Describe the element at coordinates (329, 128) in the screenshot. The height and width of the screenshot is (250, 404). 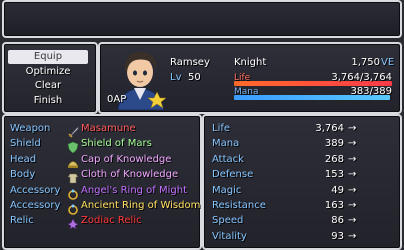
I see `param-value: 3,764` at that location.